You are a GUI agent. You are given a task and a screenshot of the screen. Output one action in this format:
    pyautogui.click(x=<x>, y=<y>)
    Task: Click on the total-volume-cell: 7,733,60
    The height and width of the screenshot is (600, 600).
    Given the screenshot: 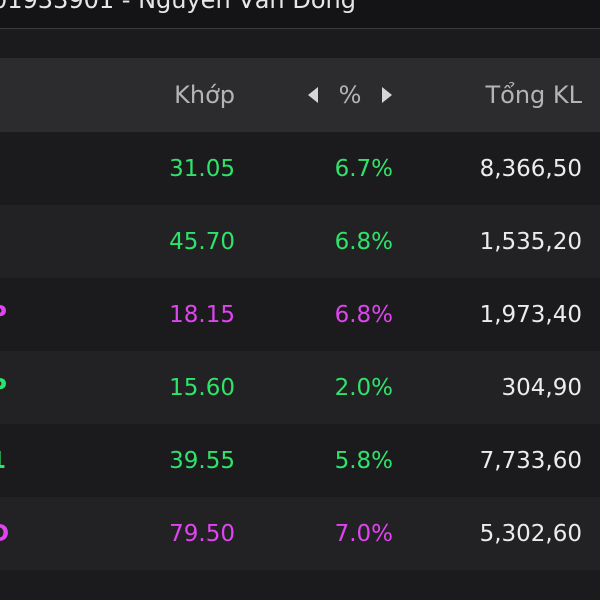 What is the action you would take?
    pyautogui.click(x=530, y=460)
    